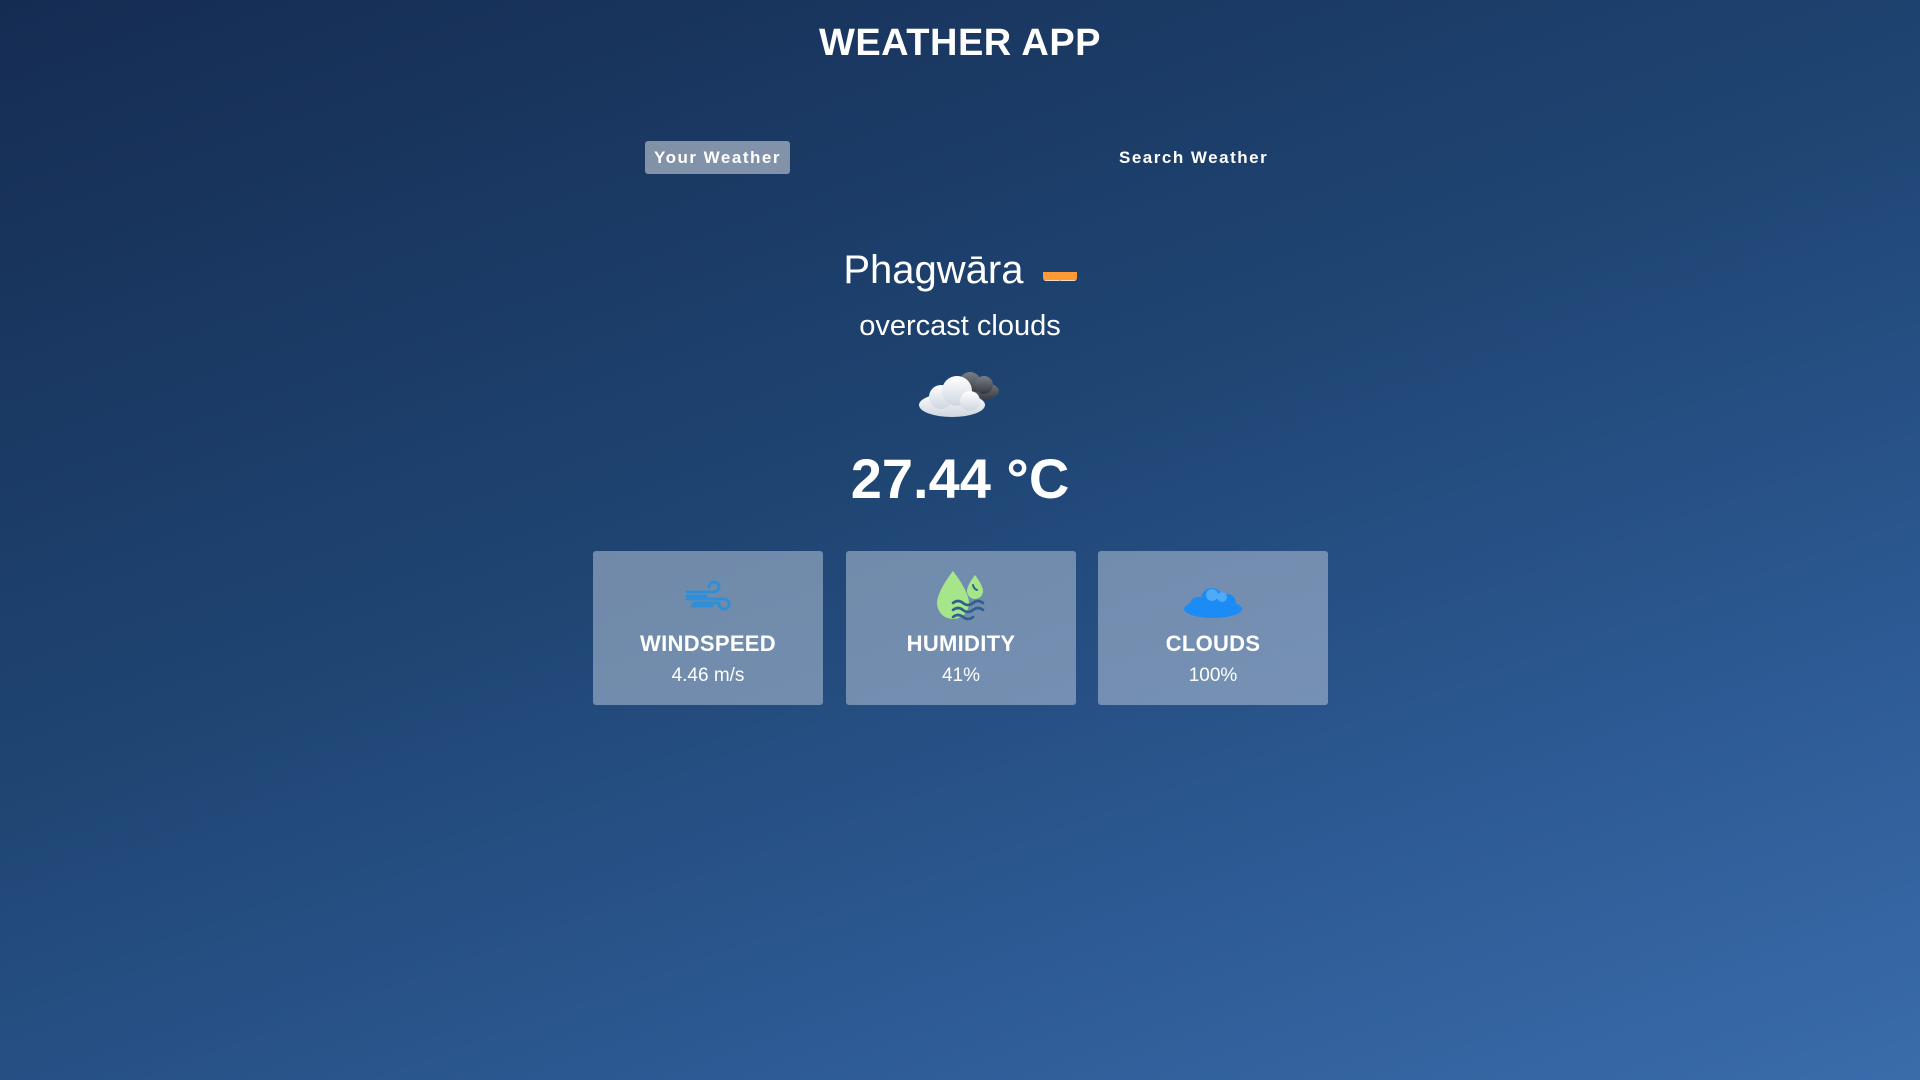 The image size is (1920, 1080). I want to click on humidity-drop-icon, so click(961, 596).